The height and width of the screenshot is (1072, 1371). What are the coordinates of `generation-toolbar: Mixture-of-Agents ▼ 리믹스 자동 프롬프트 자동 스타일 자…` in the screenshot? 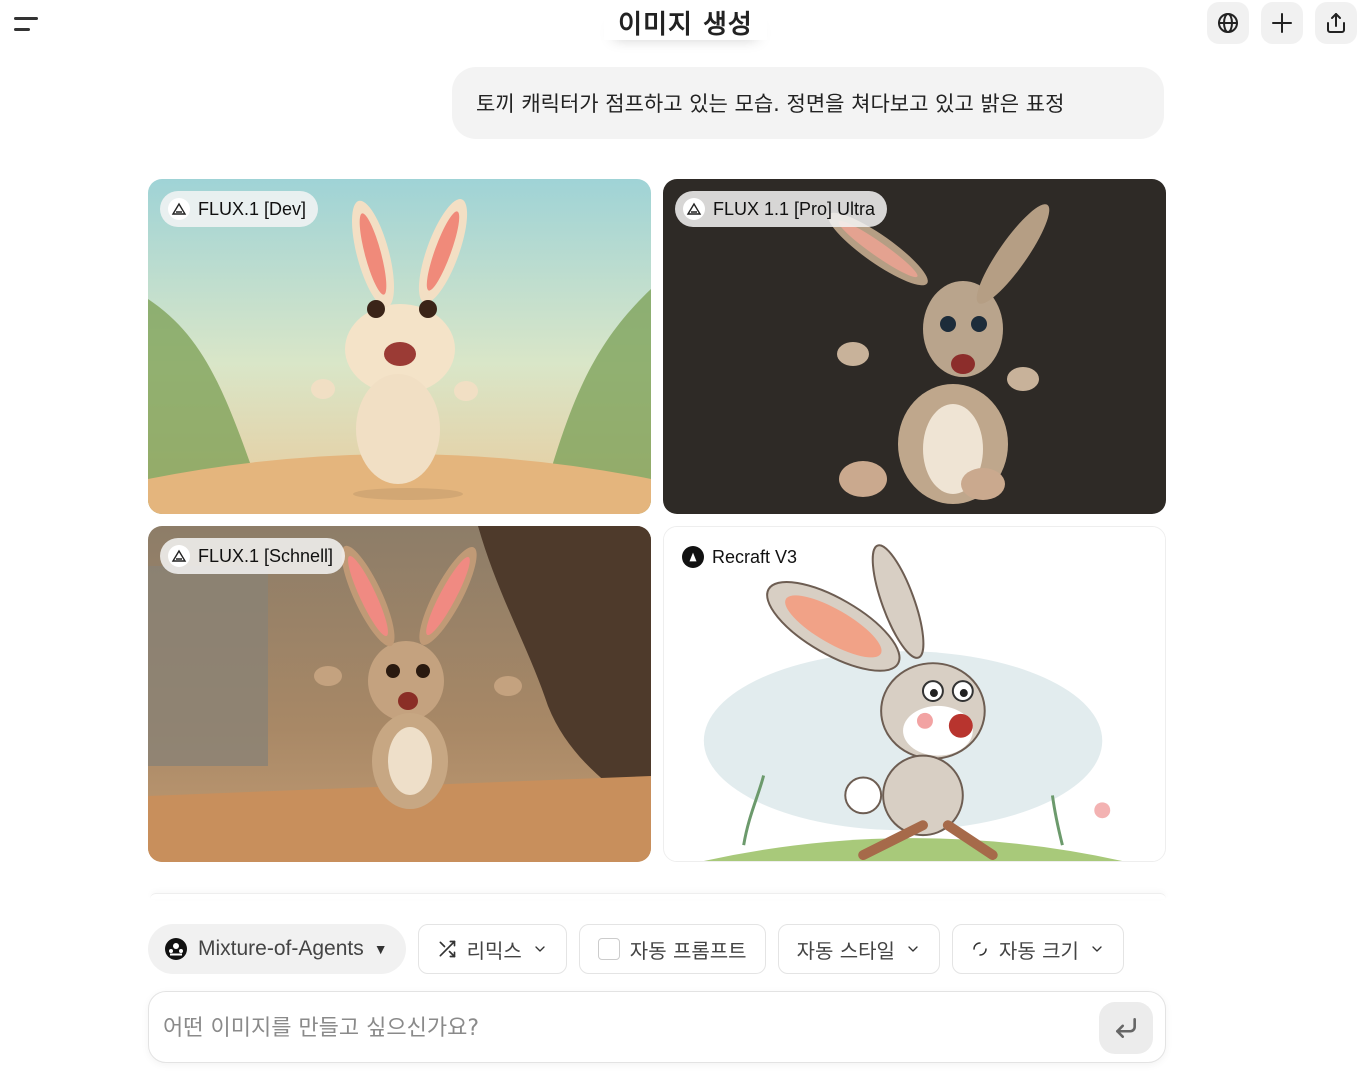 It's located at (658, 950).